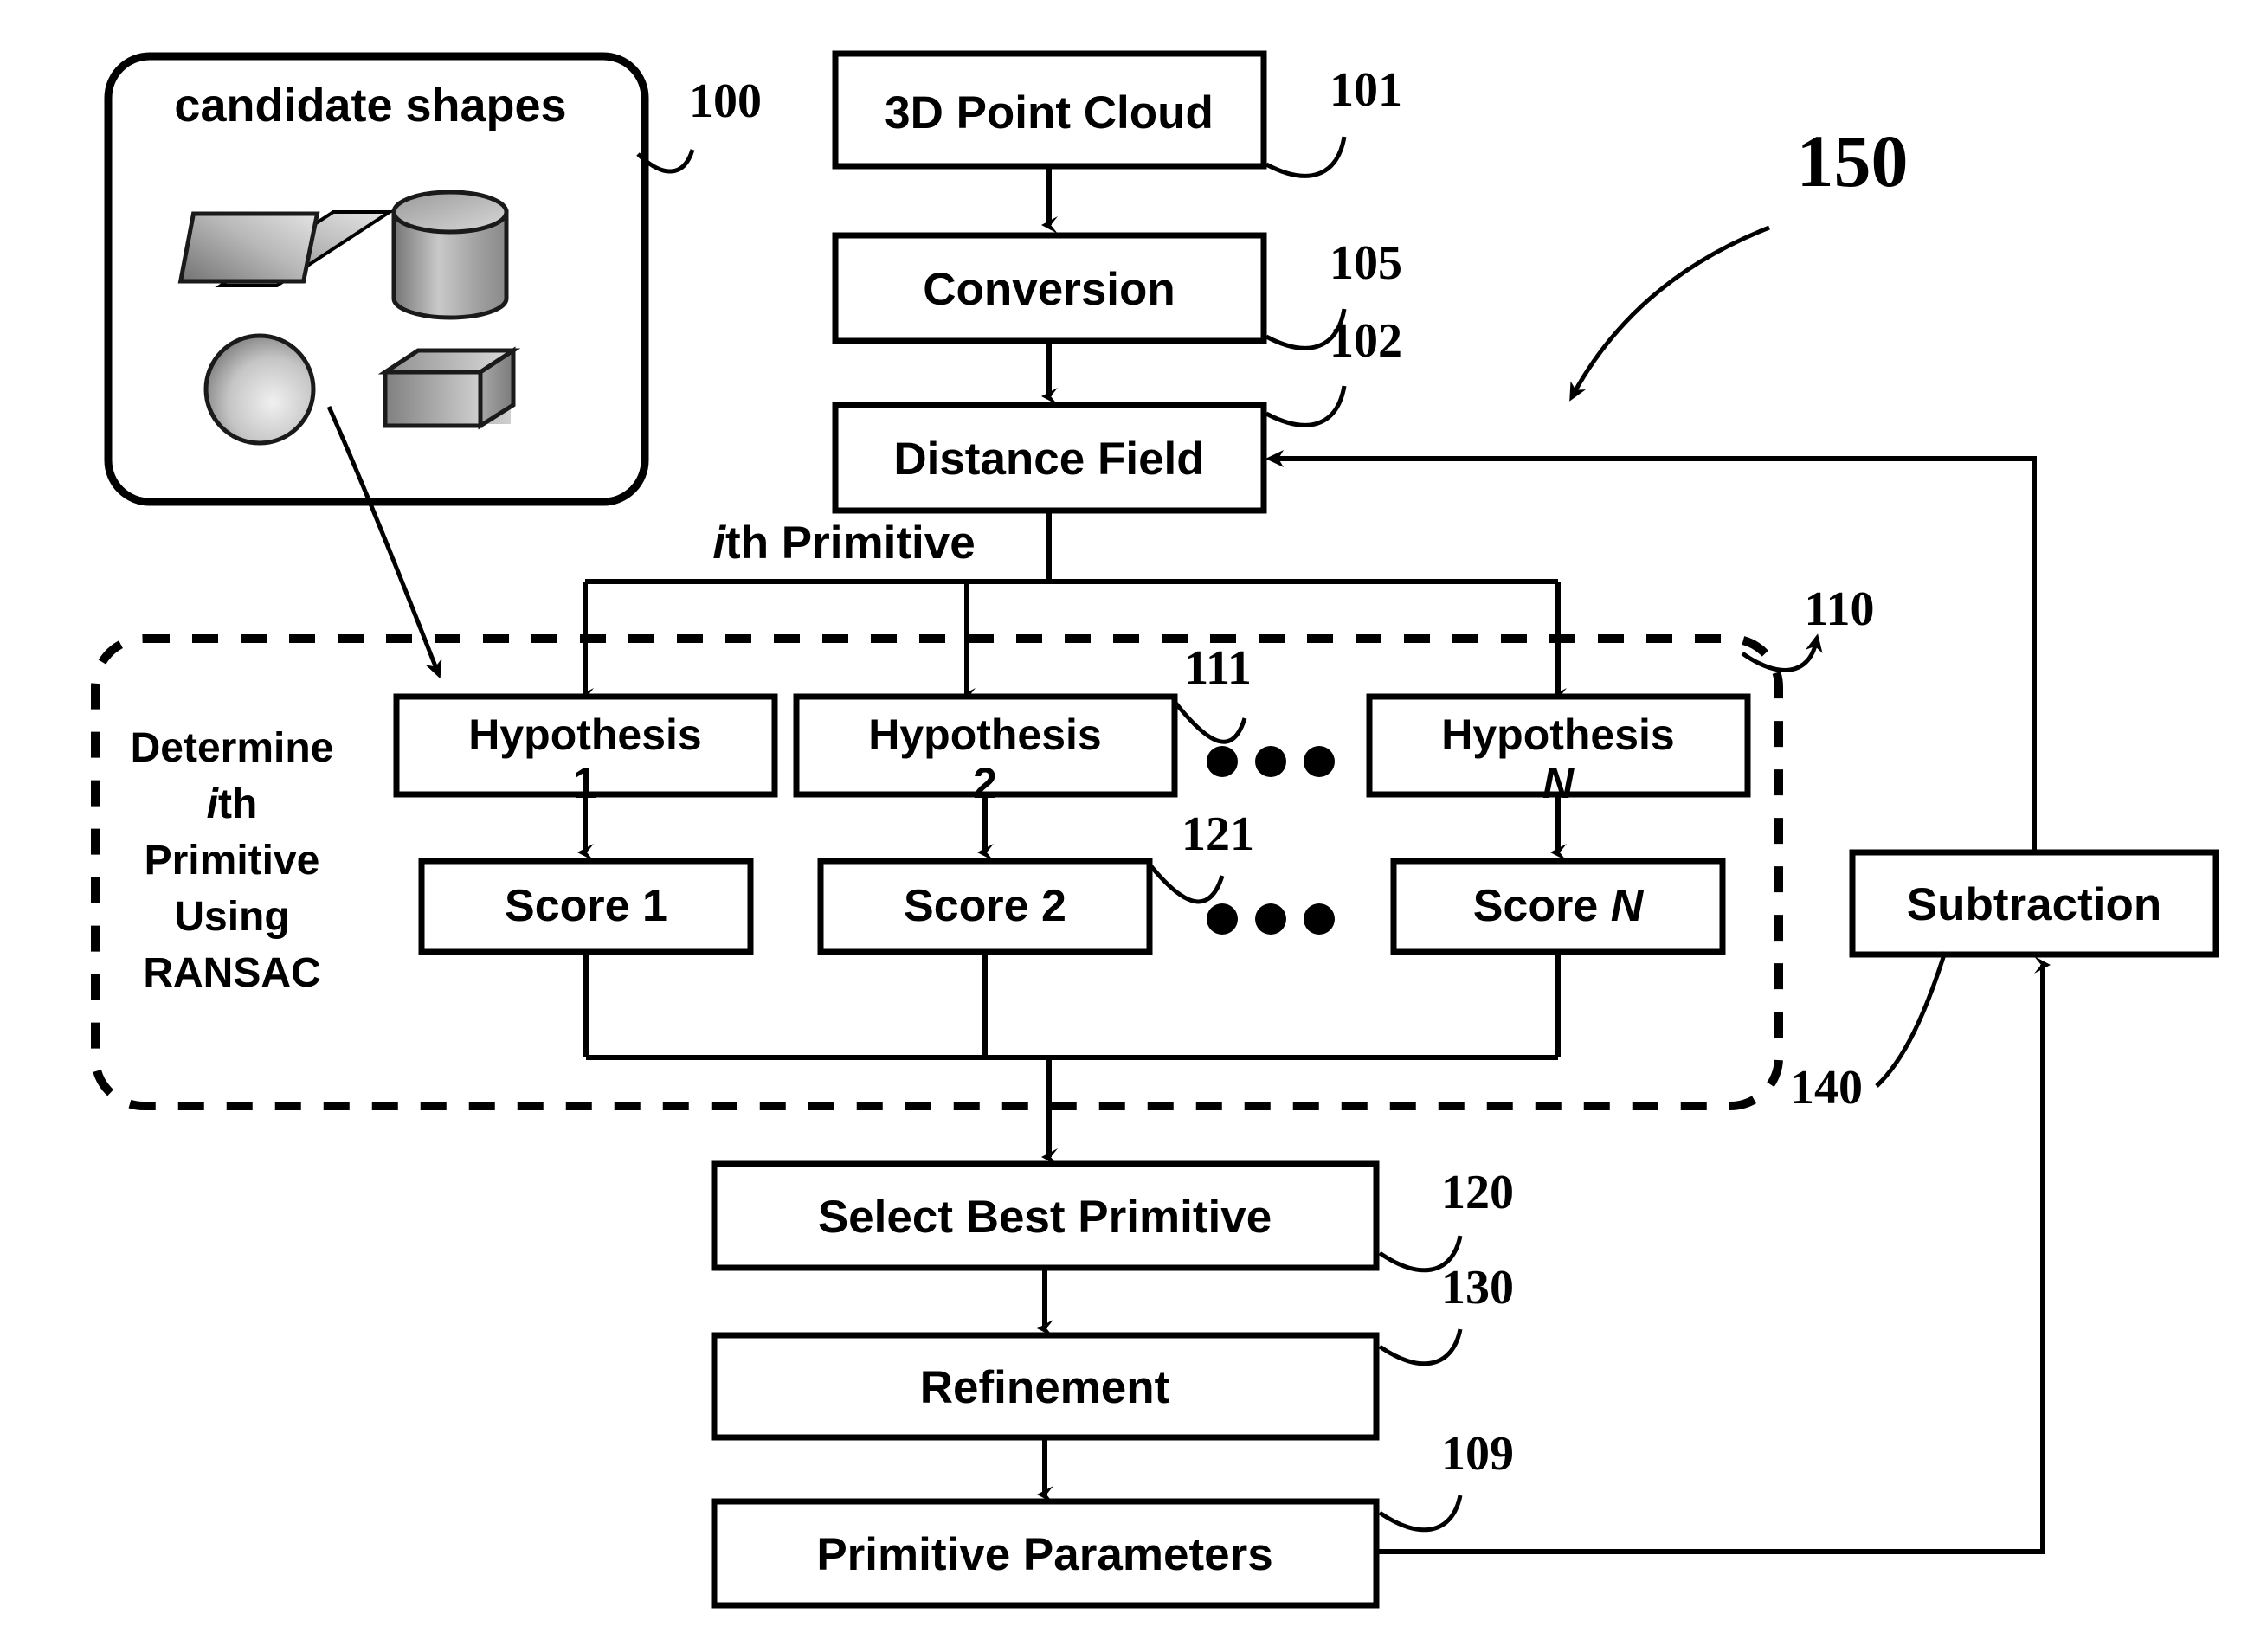 The width and height of the screenshot is (2254, 1652). I want to click on system-callout-150: 150, so click(1739, 260).